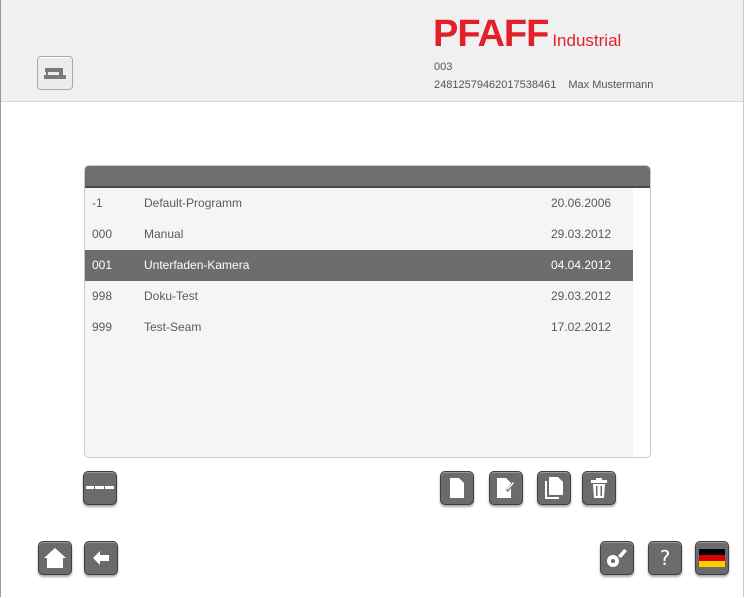 The height and width of the screenshot is (598, 745). I want to click on brand-logo: PFAFF Industrial, so click(527, 34).